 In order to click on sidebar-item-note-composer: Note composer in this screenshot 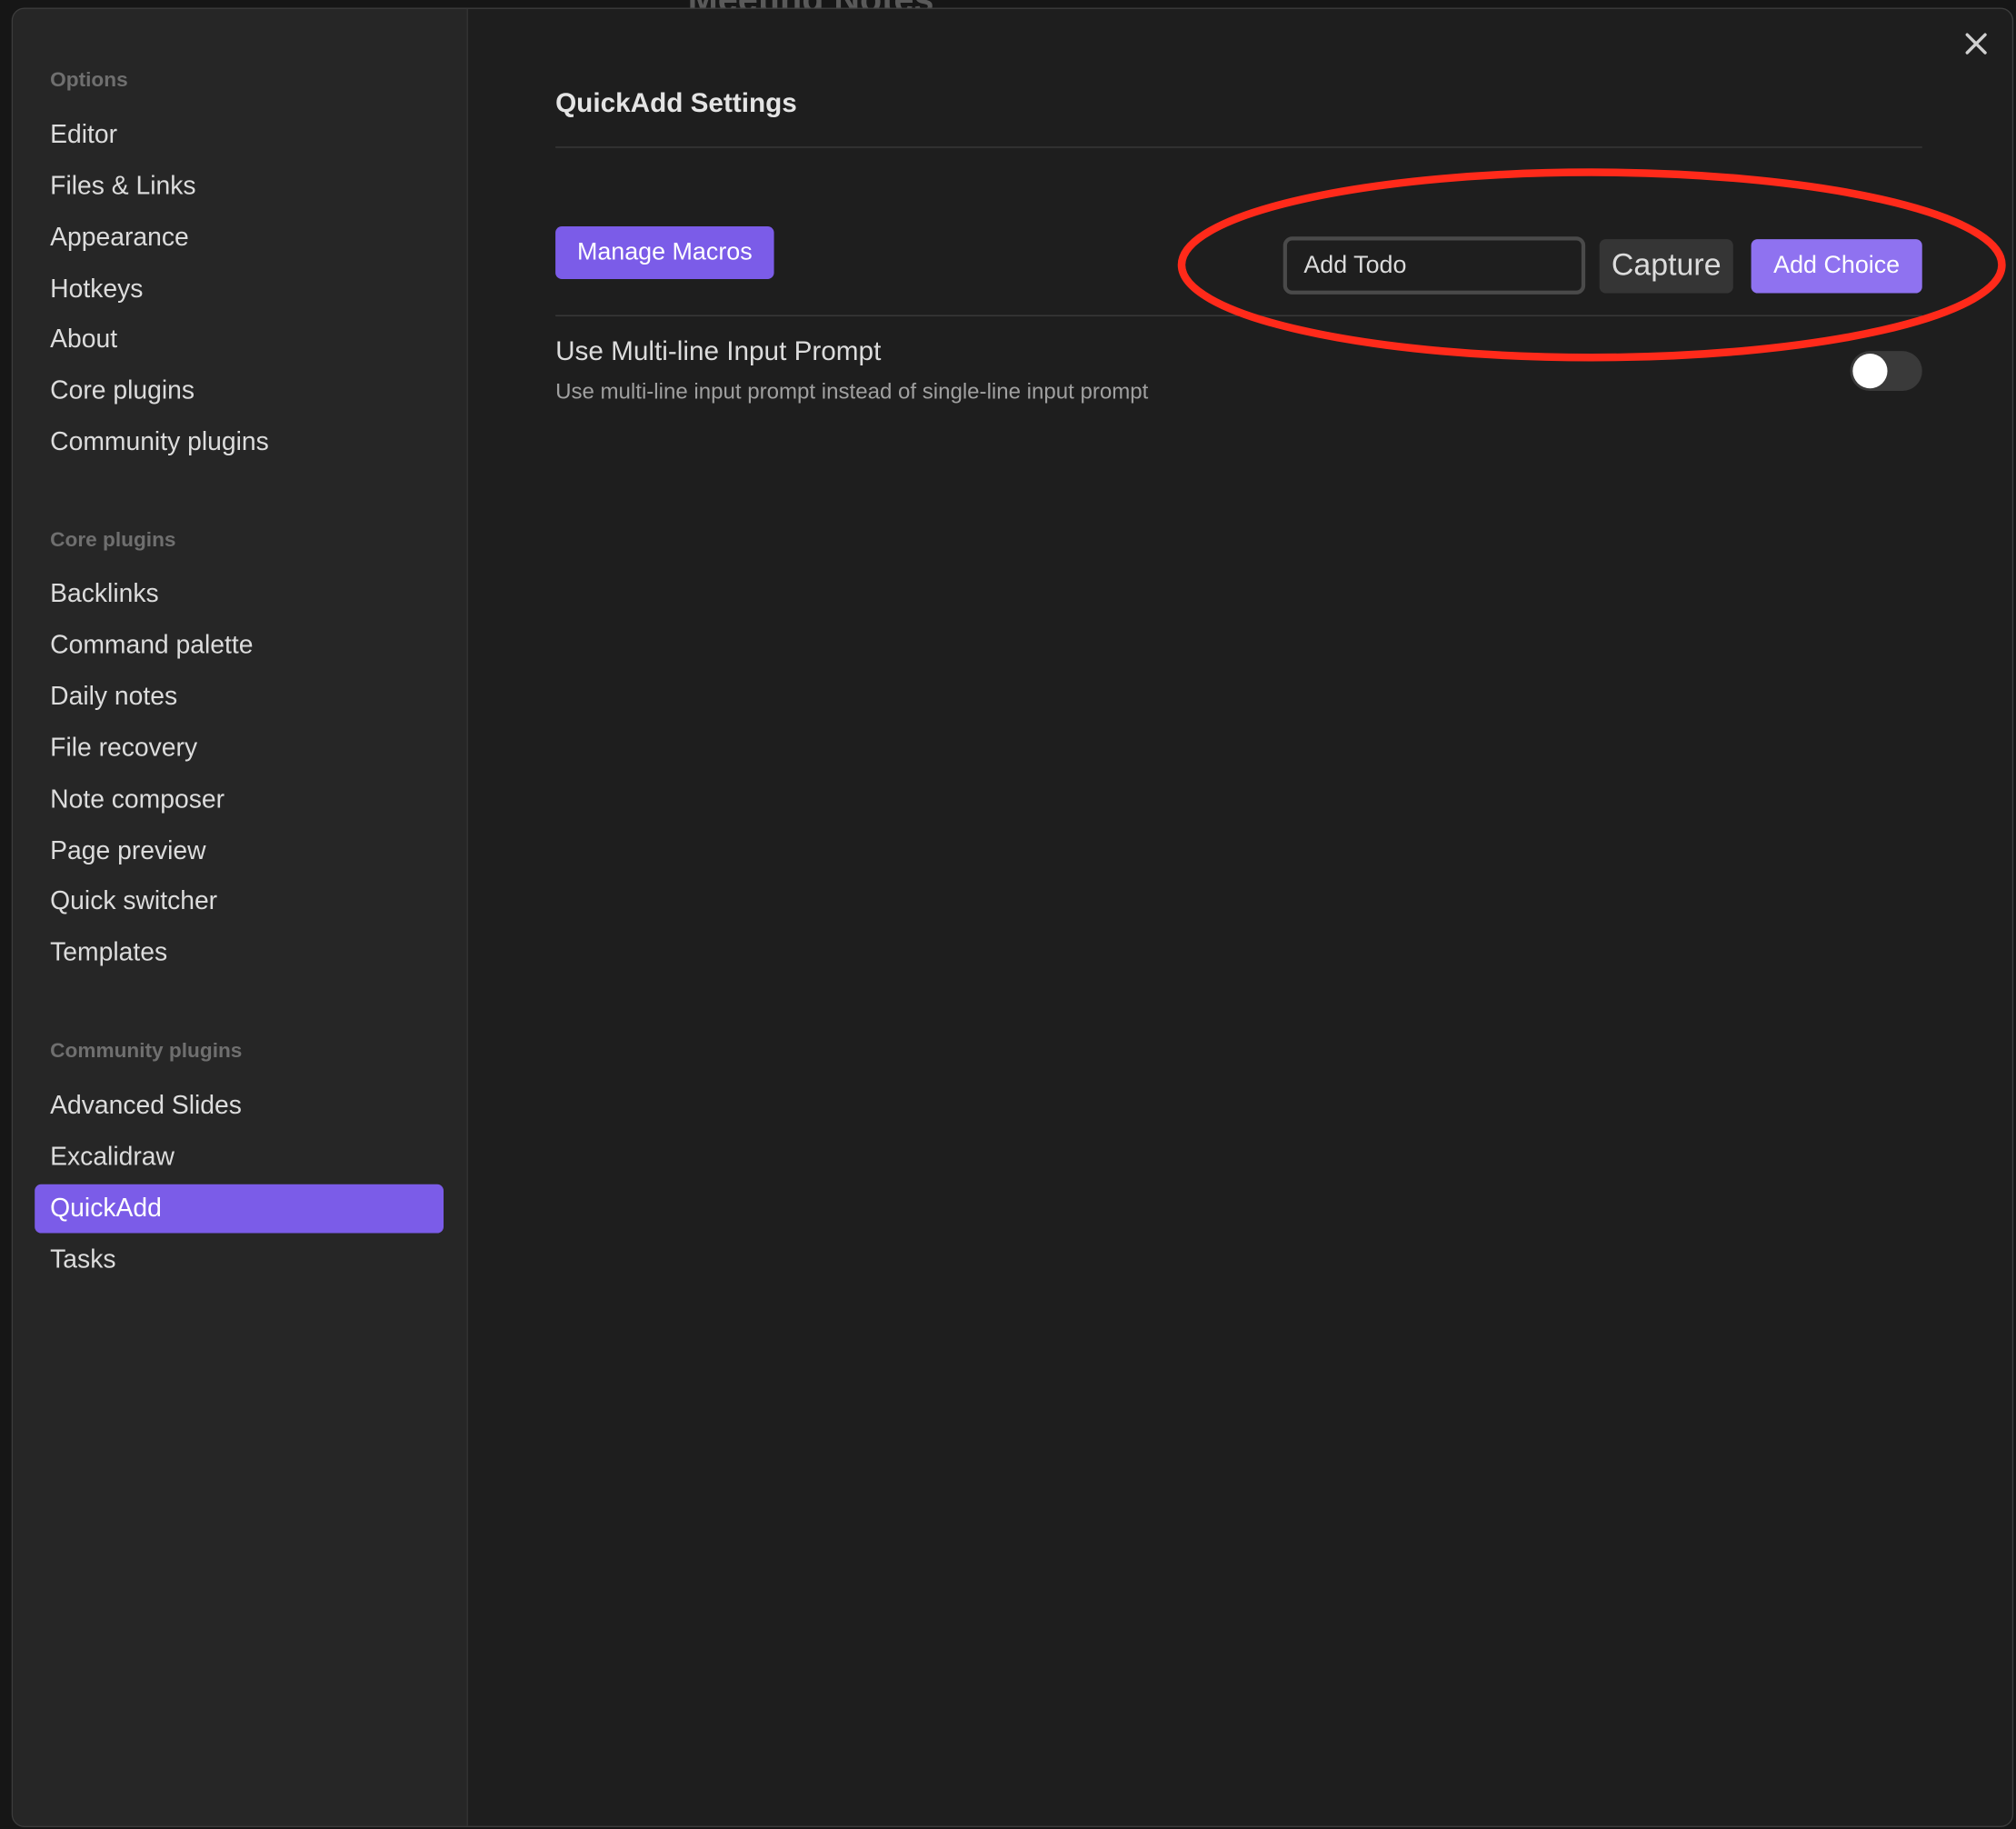, I will do `click(240, 800)`.